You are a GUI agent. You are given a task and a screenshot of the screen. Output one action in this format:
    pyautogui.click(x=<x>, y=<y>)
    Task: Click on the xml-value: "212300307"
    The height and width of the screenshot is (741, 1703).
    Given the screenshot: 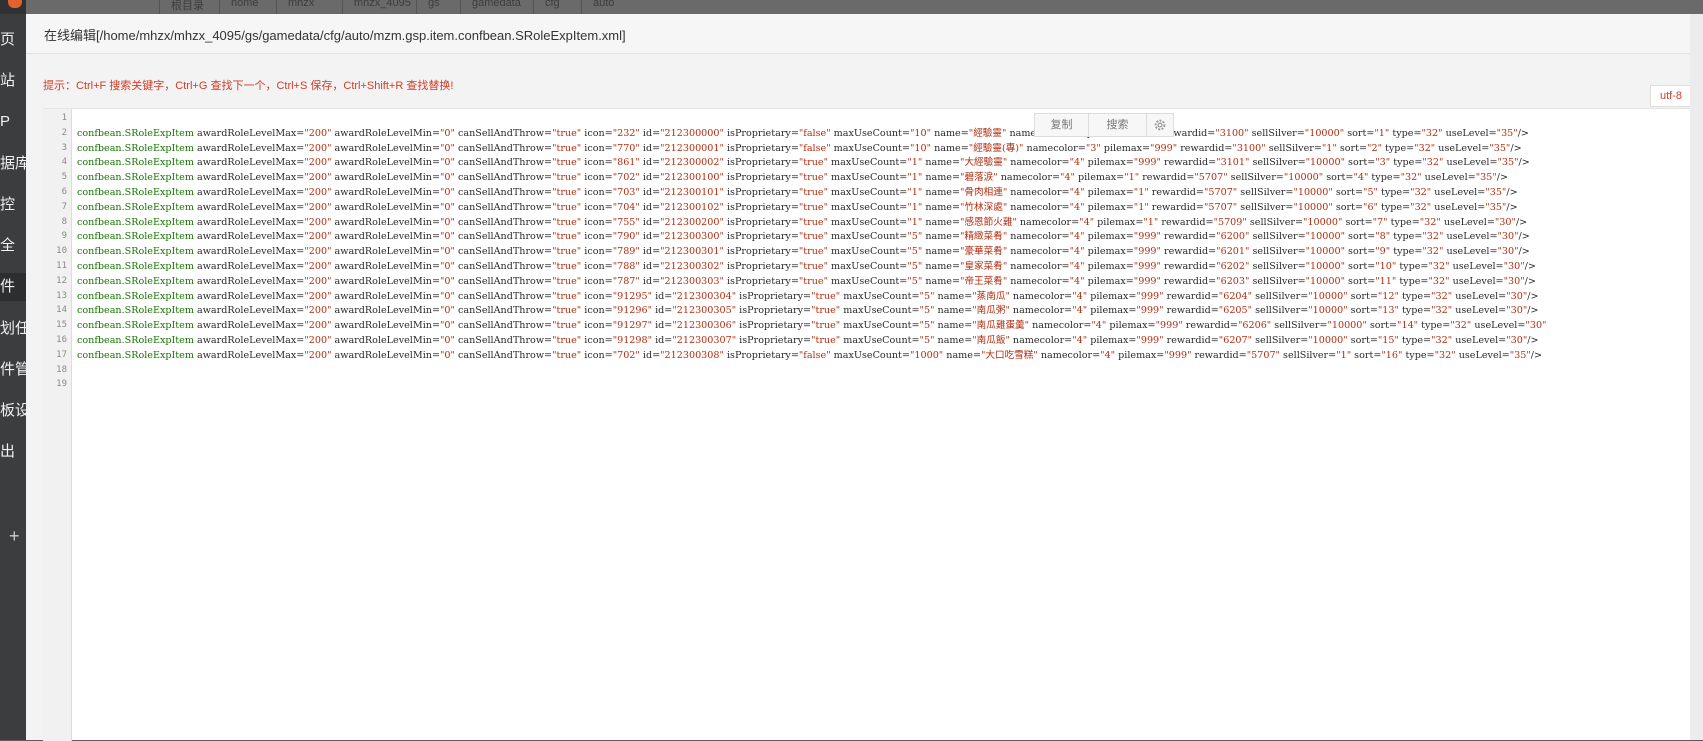 What is the action you would take?
    pyautogui.click(x=704, y=340)
    